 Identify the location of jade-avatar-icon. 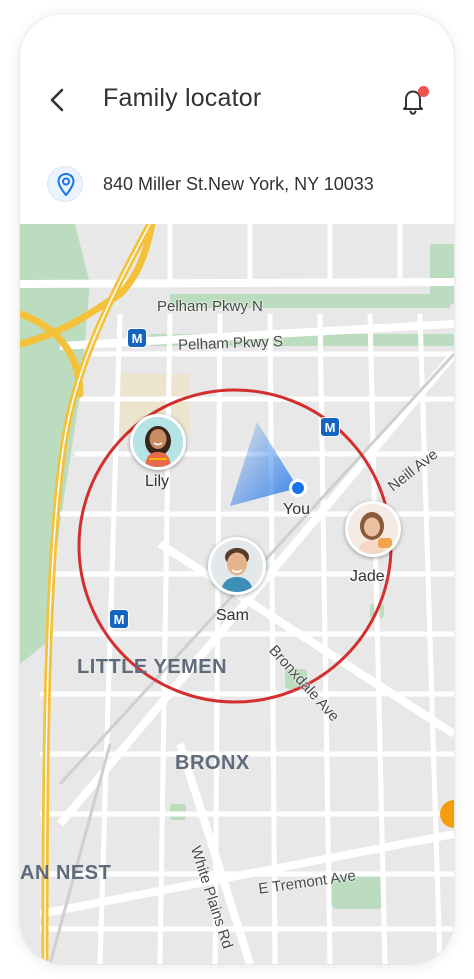
(373, 529).